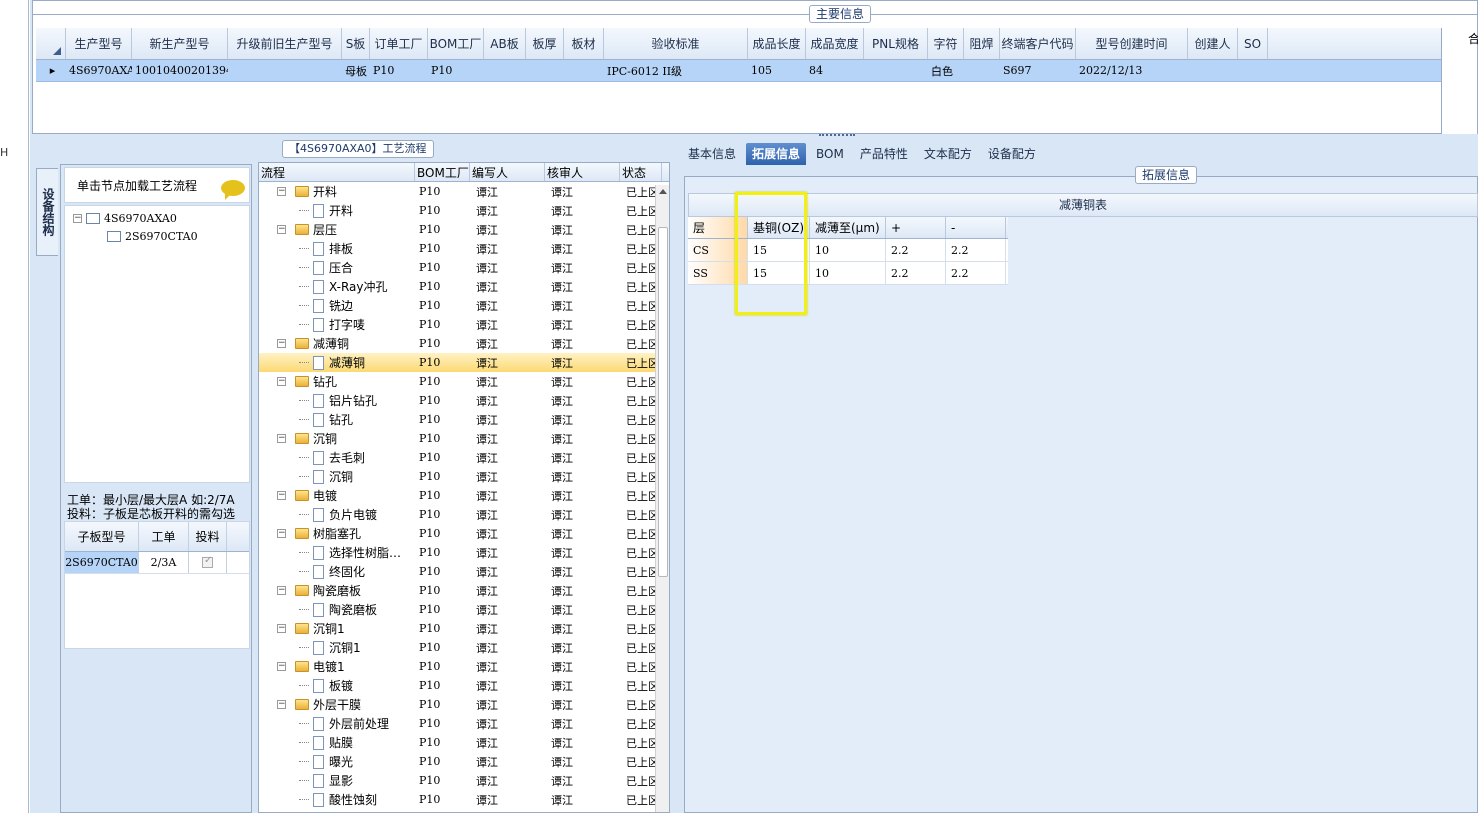 The width and height of the screenshot is (1478, 813). What do you see at coordinates (464, 609) in the screenshot?
I see `table-row: 陶瓷磨板 P10 谭江 谭江 已上区` at bounding box center [464, 609].